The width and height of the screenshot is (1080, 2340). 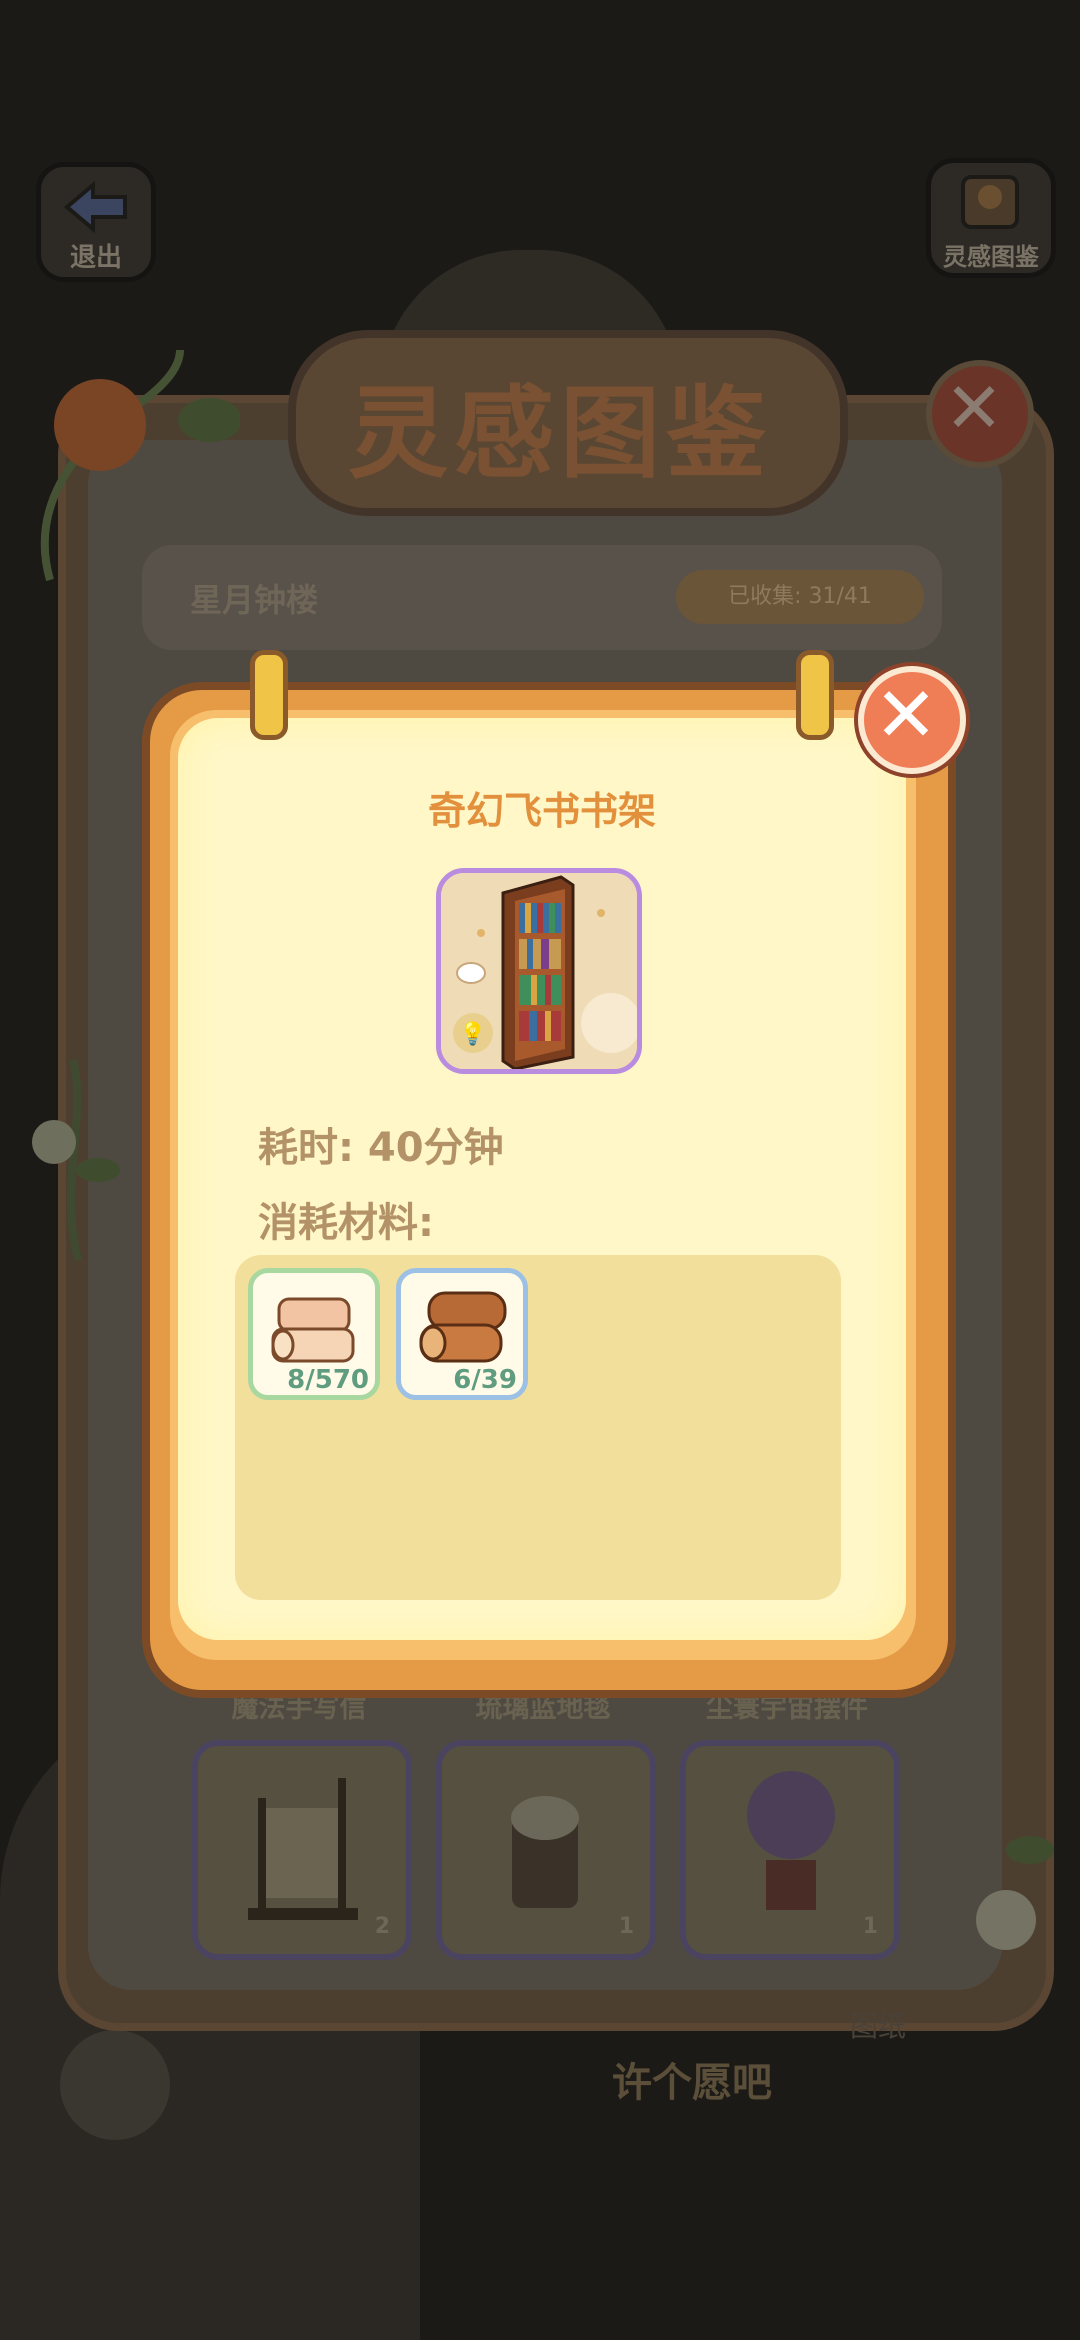 I want to click on material-count: 8/570, so click(x=328, y=1380).